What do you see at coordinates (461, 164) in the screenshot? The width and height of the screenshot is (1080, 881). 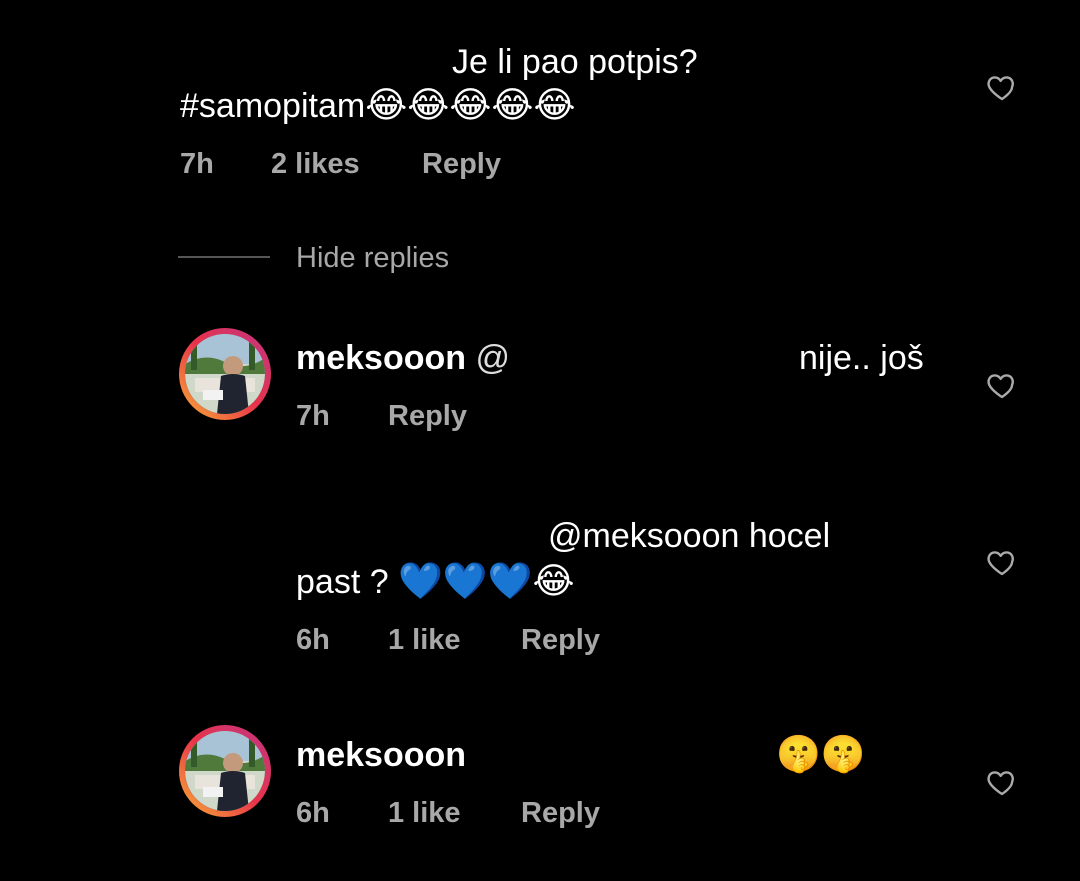 I see `comment-reply-button: Reply` at bounding box center [461, 164].